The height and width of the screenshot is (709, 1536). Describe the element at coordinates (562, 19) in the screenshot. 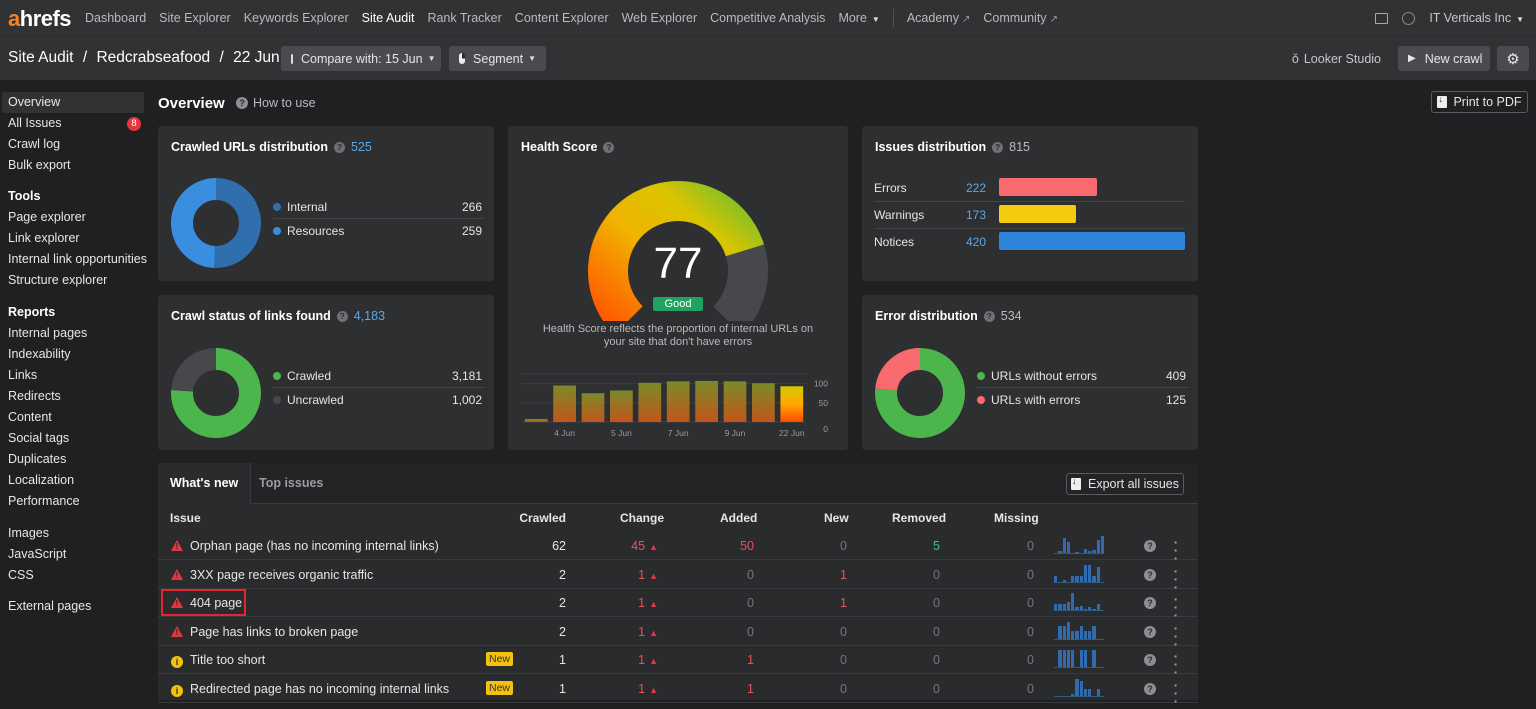

I see `nav-content-explorer: Content Explorer` at that location.